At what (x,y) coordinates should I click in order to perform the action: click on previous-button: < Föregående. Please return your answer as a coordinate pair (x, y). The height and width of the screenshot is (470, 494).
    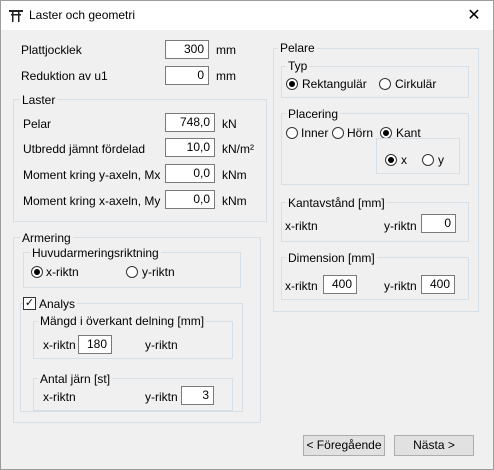
    Looking at the image, I should click on (344, 445).